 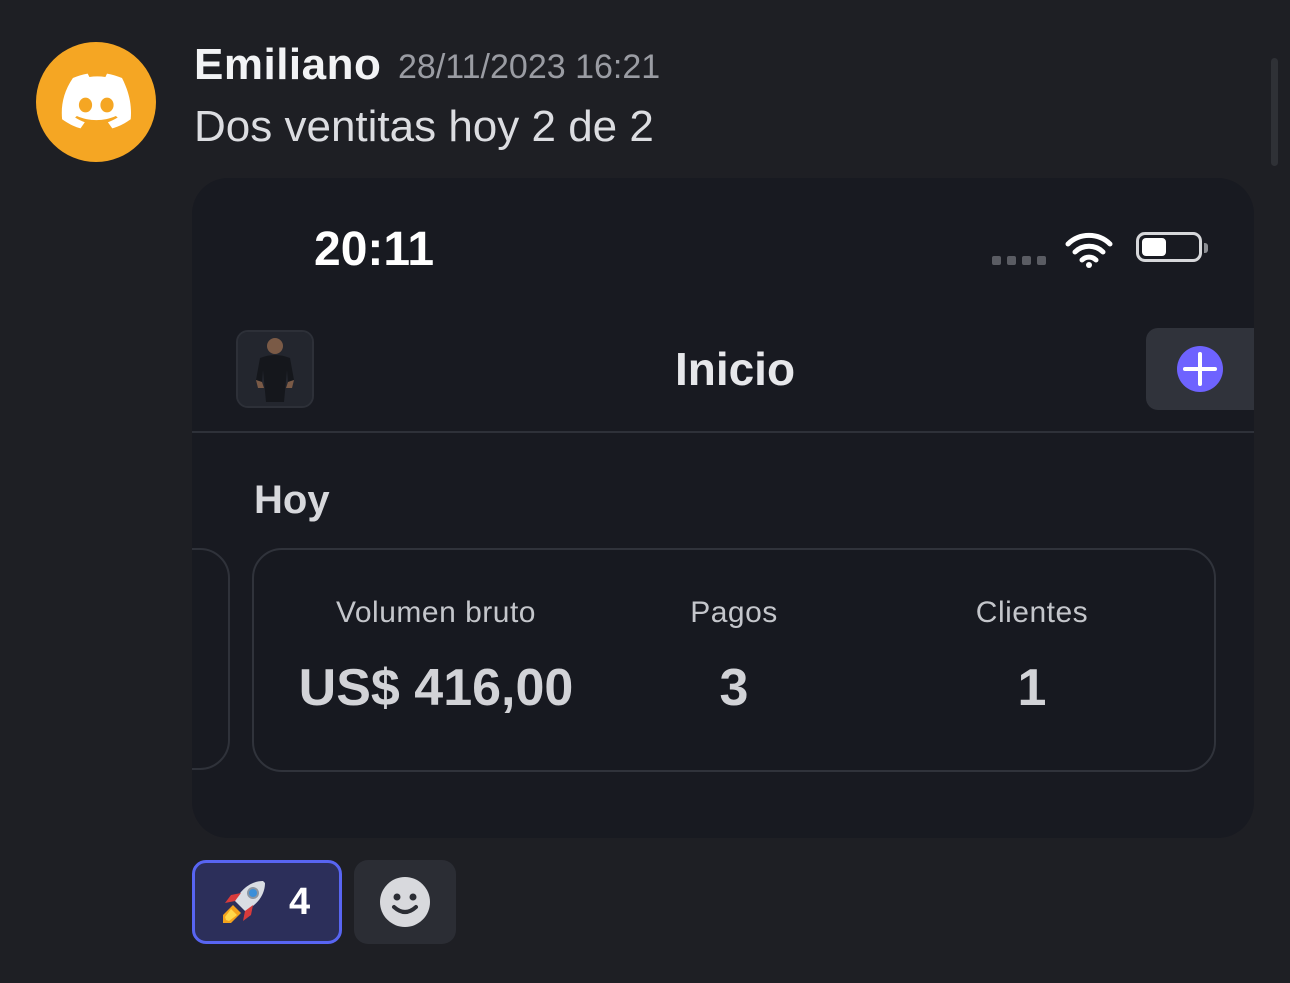 What do you see at coordinates (374, 249) in the screenshot?
I see `status-bar-time: 20:11` at bounding box center [374, 249].